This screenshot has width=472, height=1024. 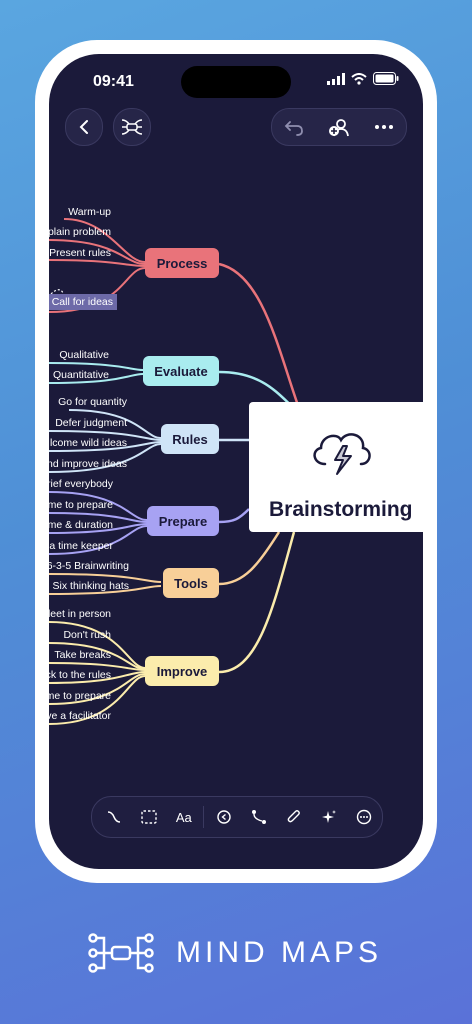 I want to click on branch-node-process: Process, so click(x=182, y=263).